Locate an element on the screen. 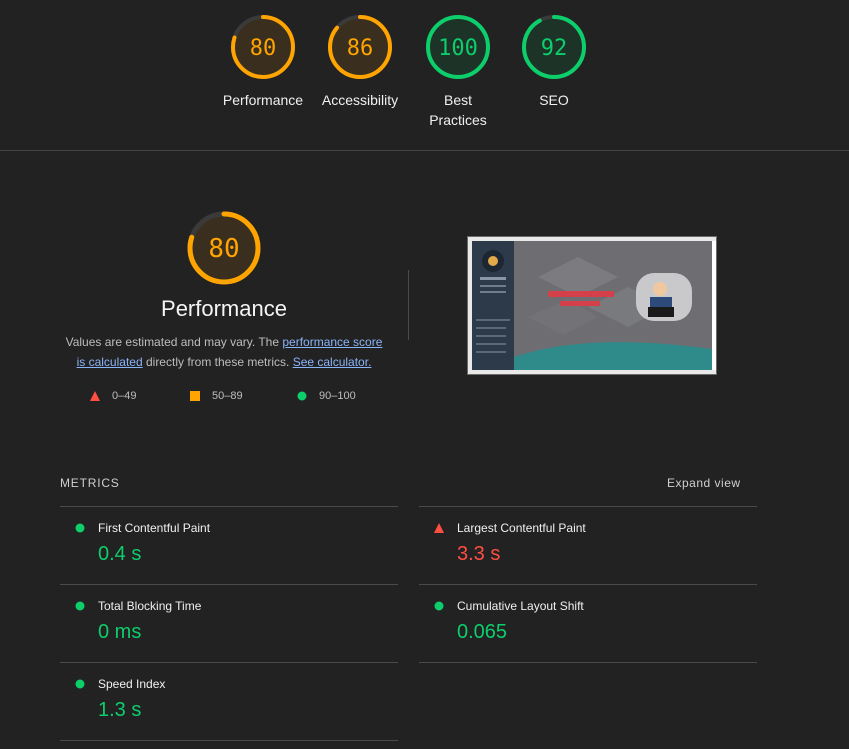 The height and width of the screenshot is (749, 849). gauge-ring: 92 is located at coordinates (554, 47).